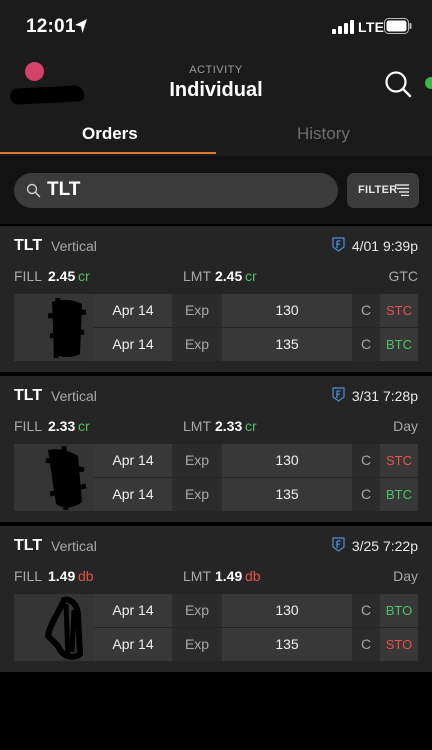 The image size is (432, 750). I want to click on battery-icon, so click(398, 26).